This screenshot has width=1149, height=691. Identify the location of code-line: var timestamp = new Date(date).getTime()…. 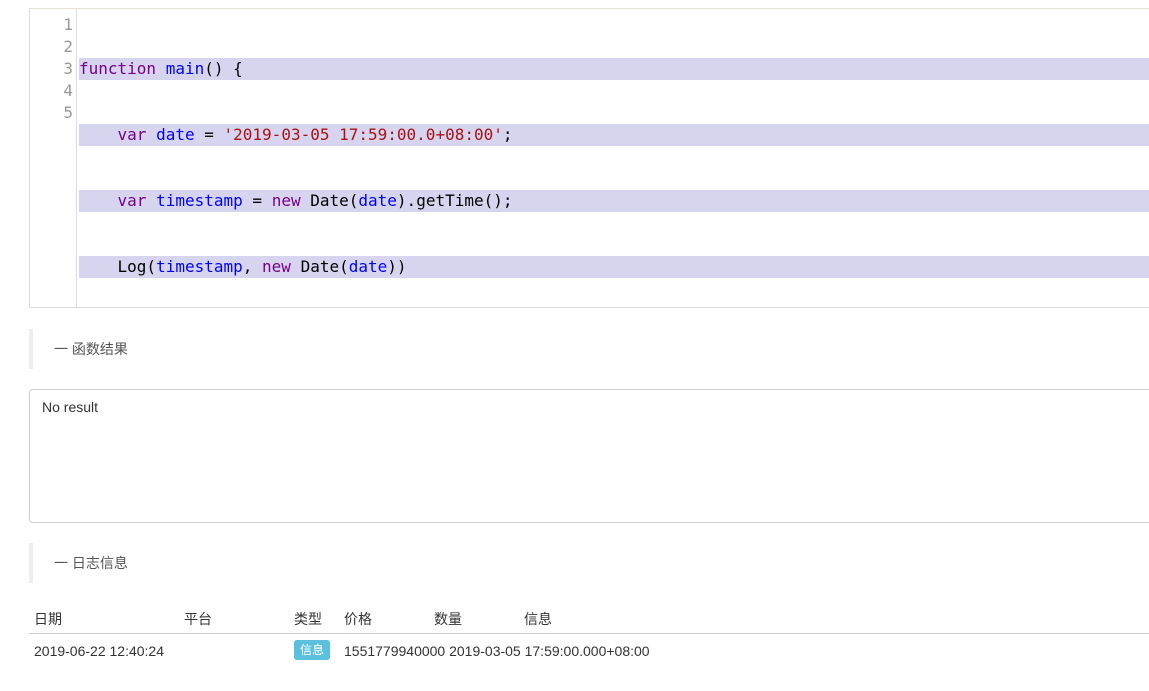
(614, 201).